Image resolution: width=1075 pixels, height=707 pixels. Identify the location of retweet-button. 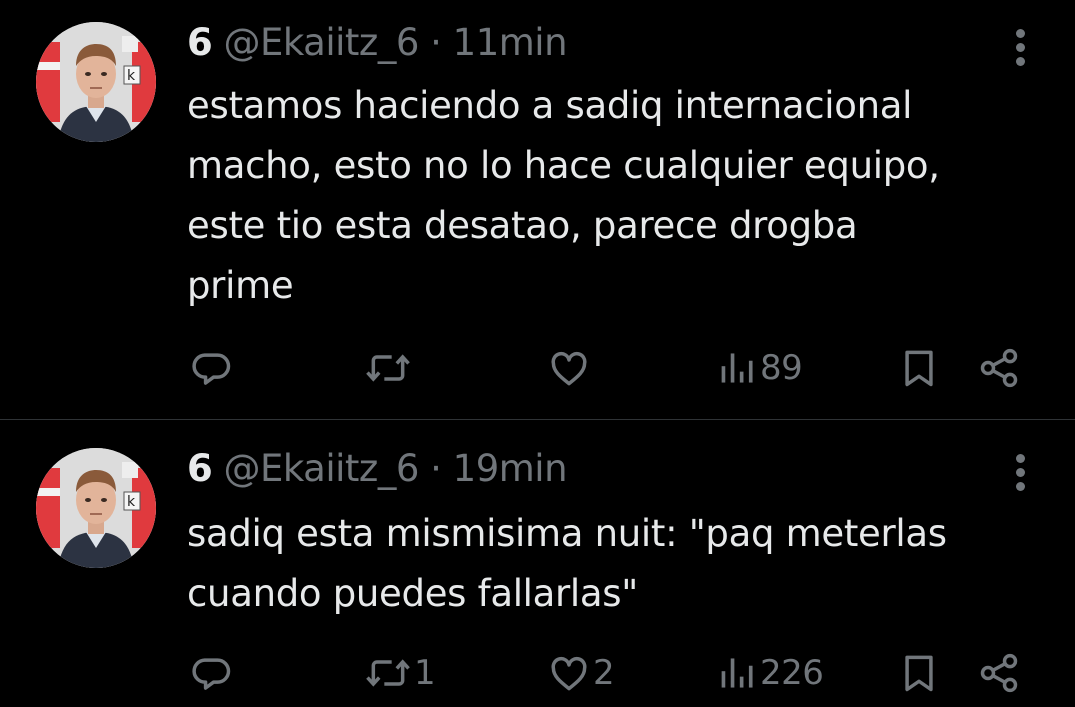
(389, 368).